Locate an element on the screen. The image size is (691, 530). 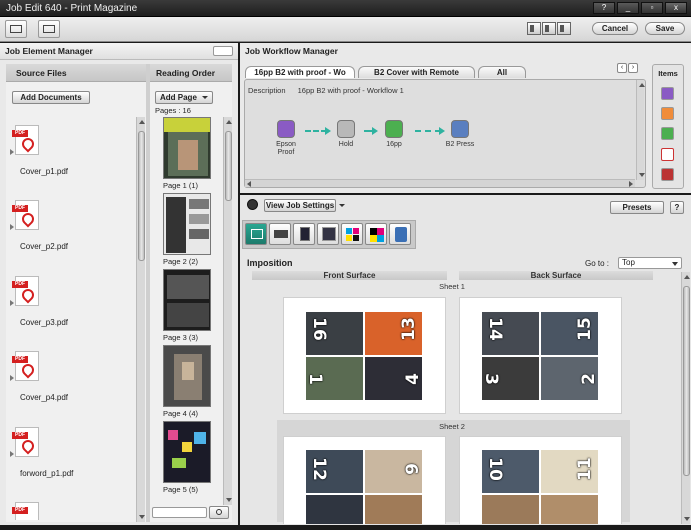
tab-prev-icon: ‹ is located at coordinates (622, 68).